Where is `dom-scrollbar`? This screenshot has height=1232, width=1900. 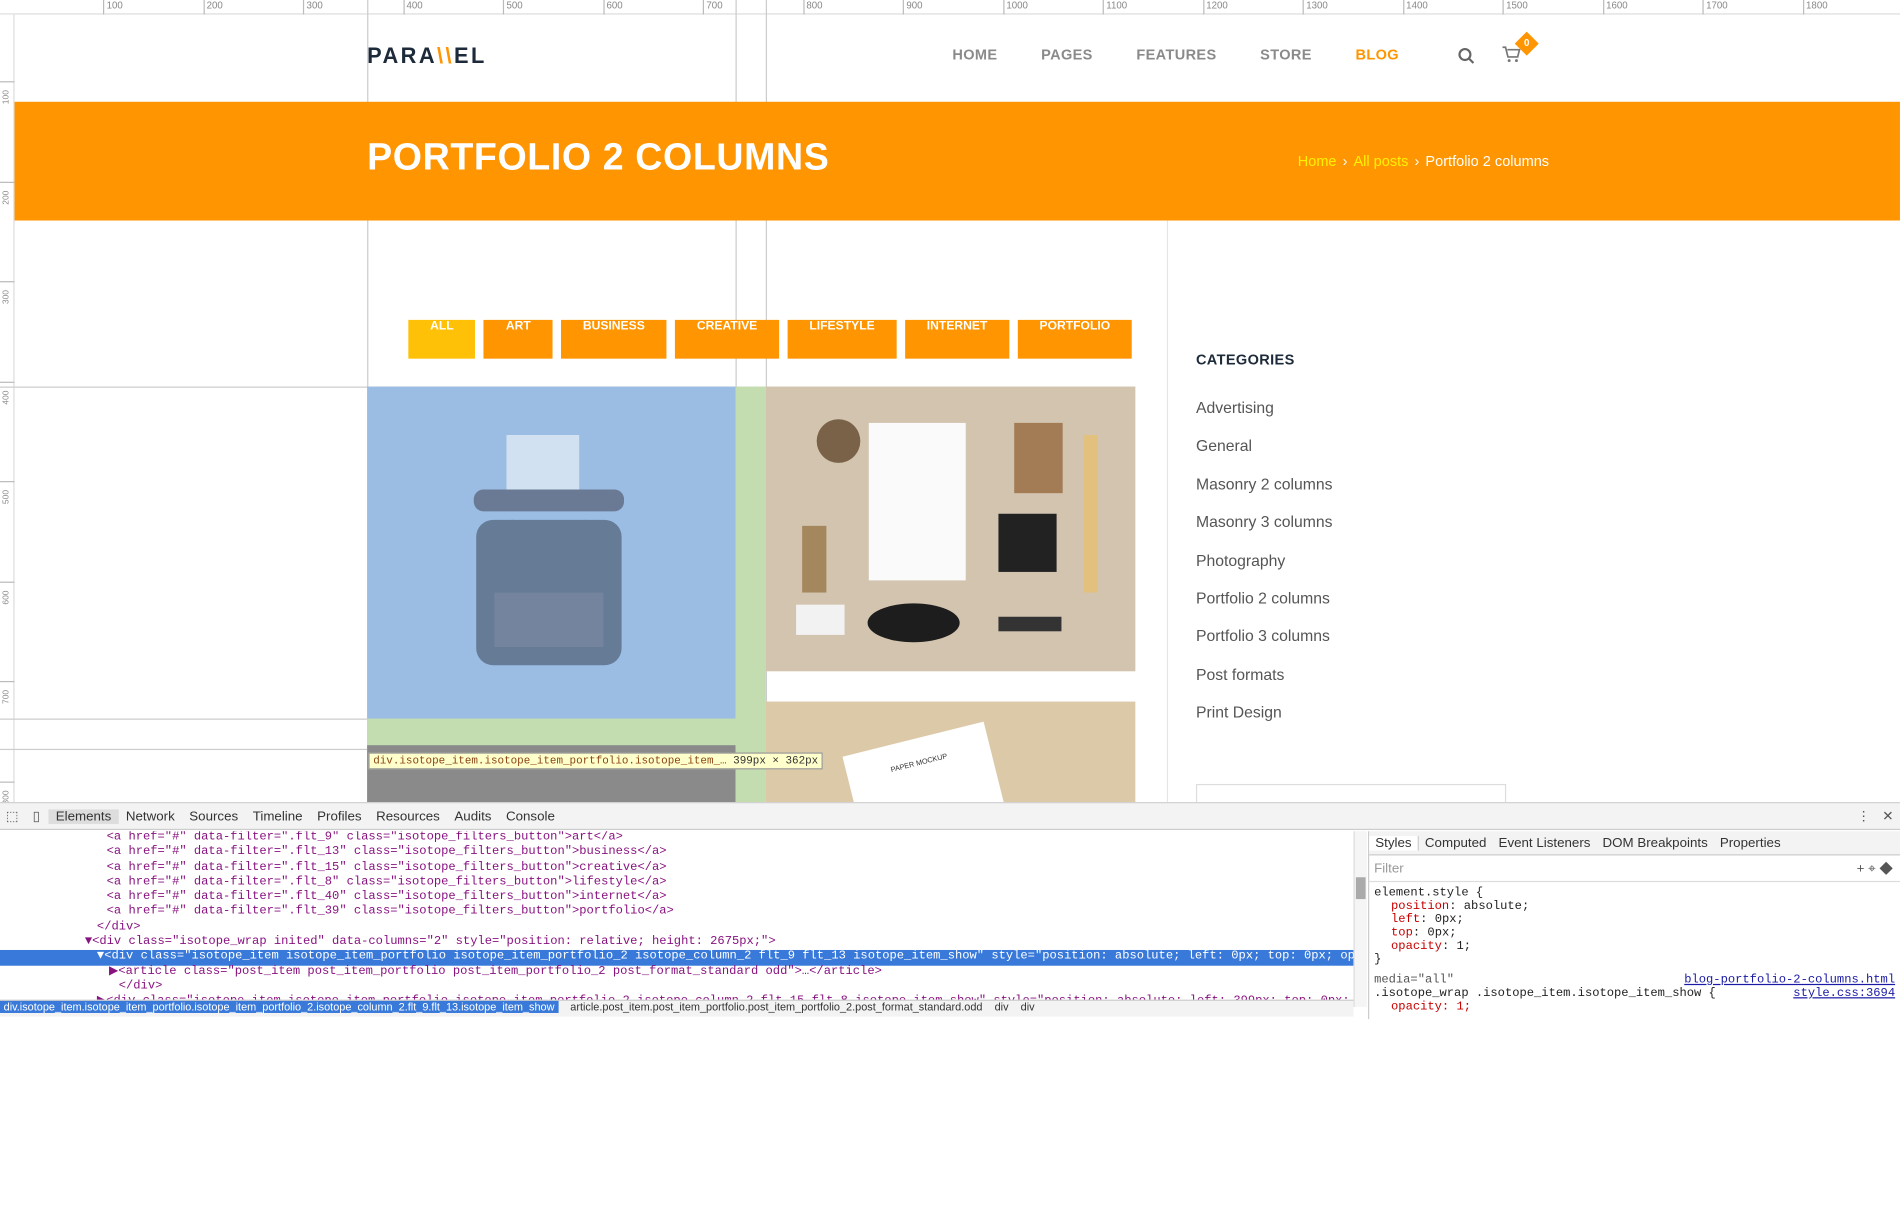
dom-scrollbar is located at coordinates (1360, 919).